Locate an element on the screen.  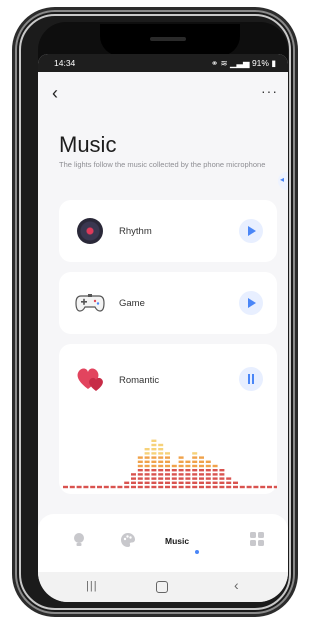
battery-percent: 91% is located at coordinates (260, 63).